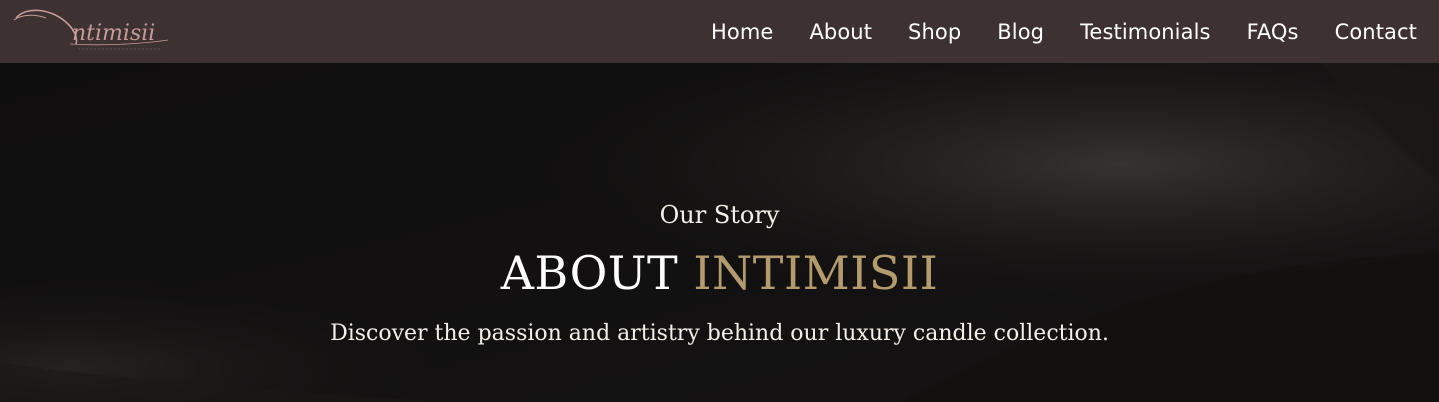  What do you see at coordinates (589, 273) in the screenshot?
I see `hero-title-part1: ABOUT` at bounding box center [589, 273].